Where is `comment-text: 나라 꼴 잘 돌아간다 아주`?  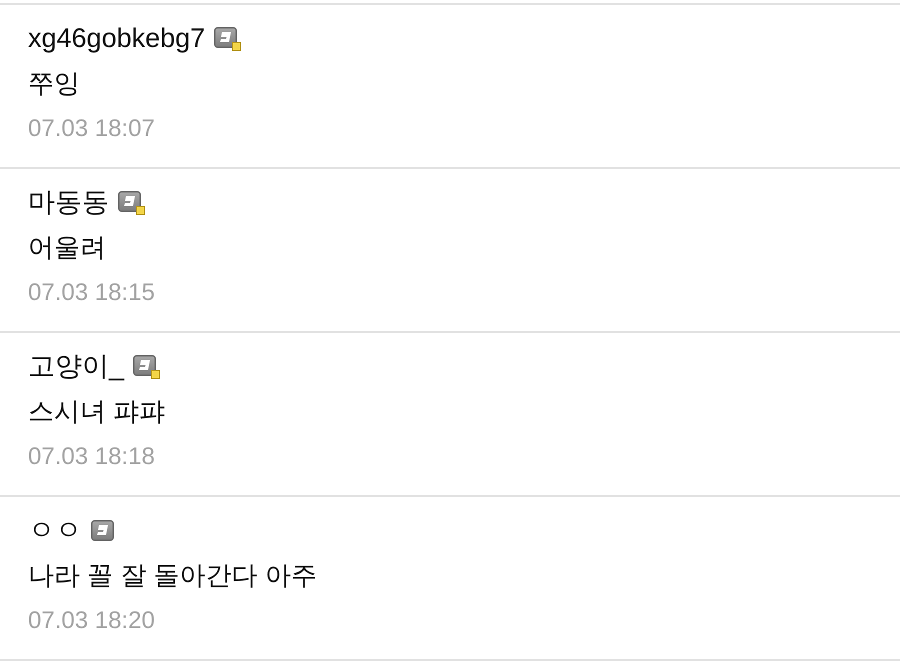 comment-text: 나라 꼴 잘 돌아간다 아주 is located at coordinates (173, 575).